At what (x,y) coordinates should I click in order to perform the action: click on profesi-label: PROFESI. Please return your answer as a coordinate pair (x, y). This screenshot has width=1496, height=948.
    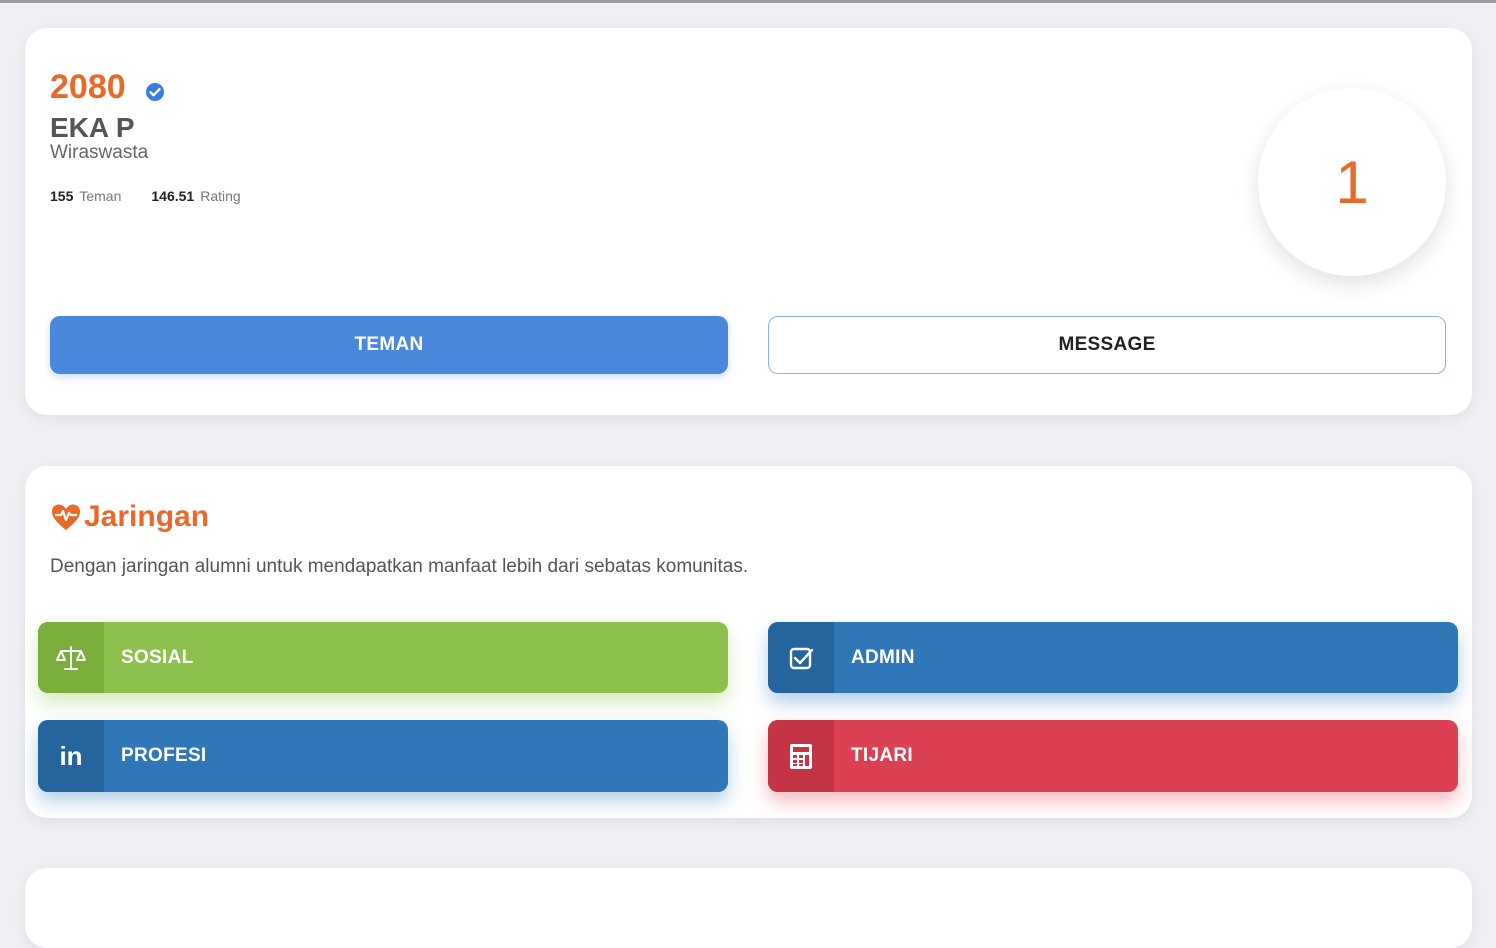
    Looking at the image, I should click on (164, 755).